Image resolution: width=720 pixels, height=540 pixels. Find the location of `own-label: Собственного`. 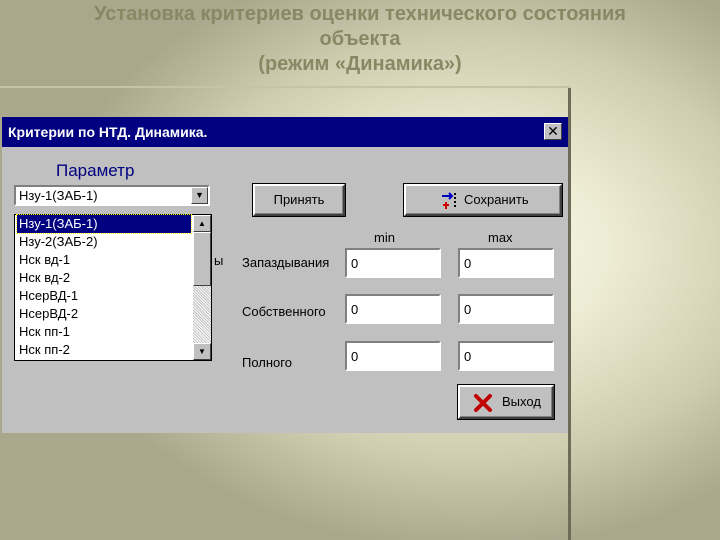

own-label: Собственного is located at coordinates (284, 311).